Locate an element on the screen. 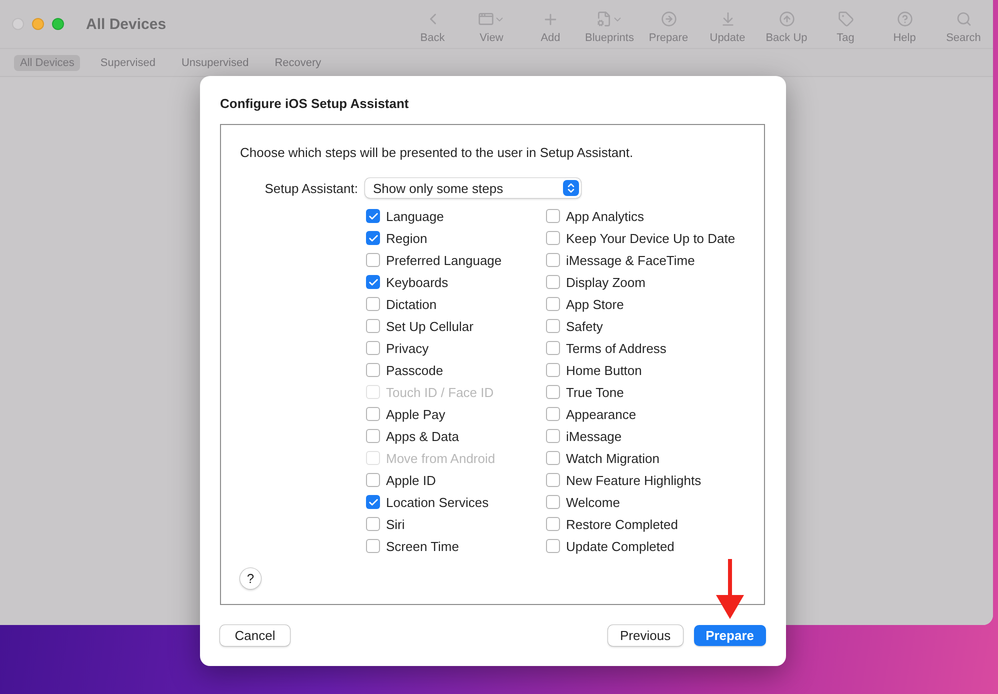 This screenshot has width=998, height=694. toolbar-label: Back is located at coordinates (432, 38).